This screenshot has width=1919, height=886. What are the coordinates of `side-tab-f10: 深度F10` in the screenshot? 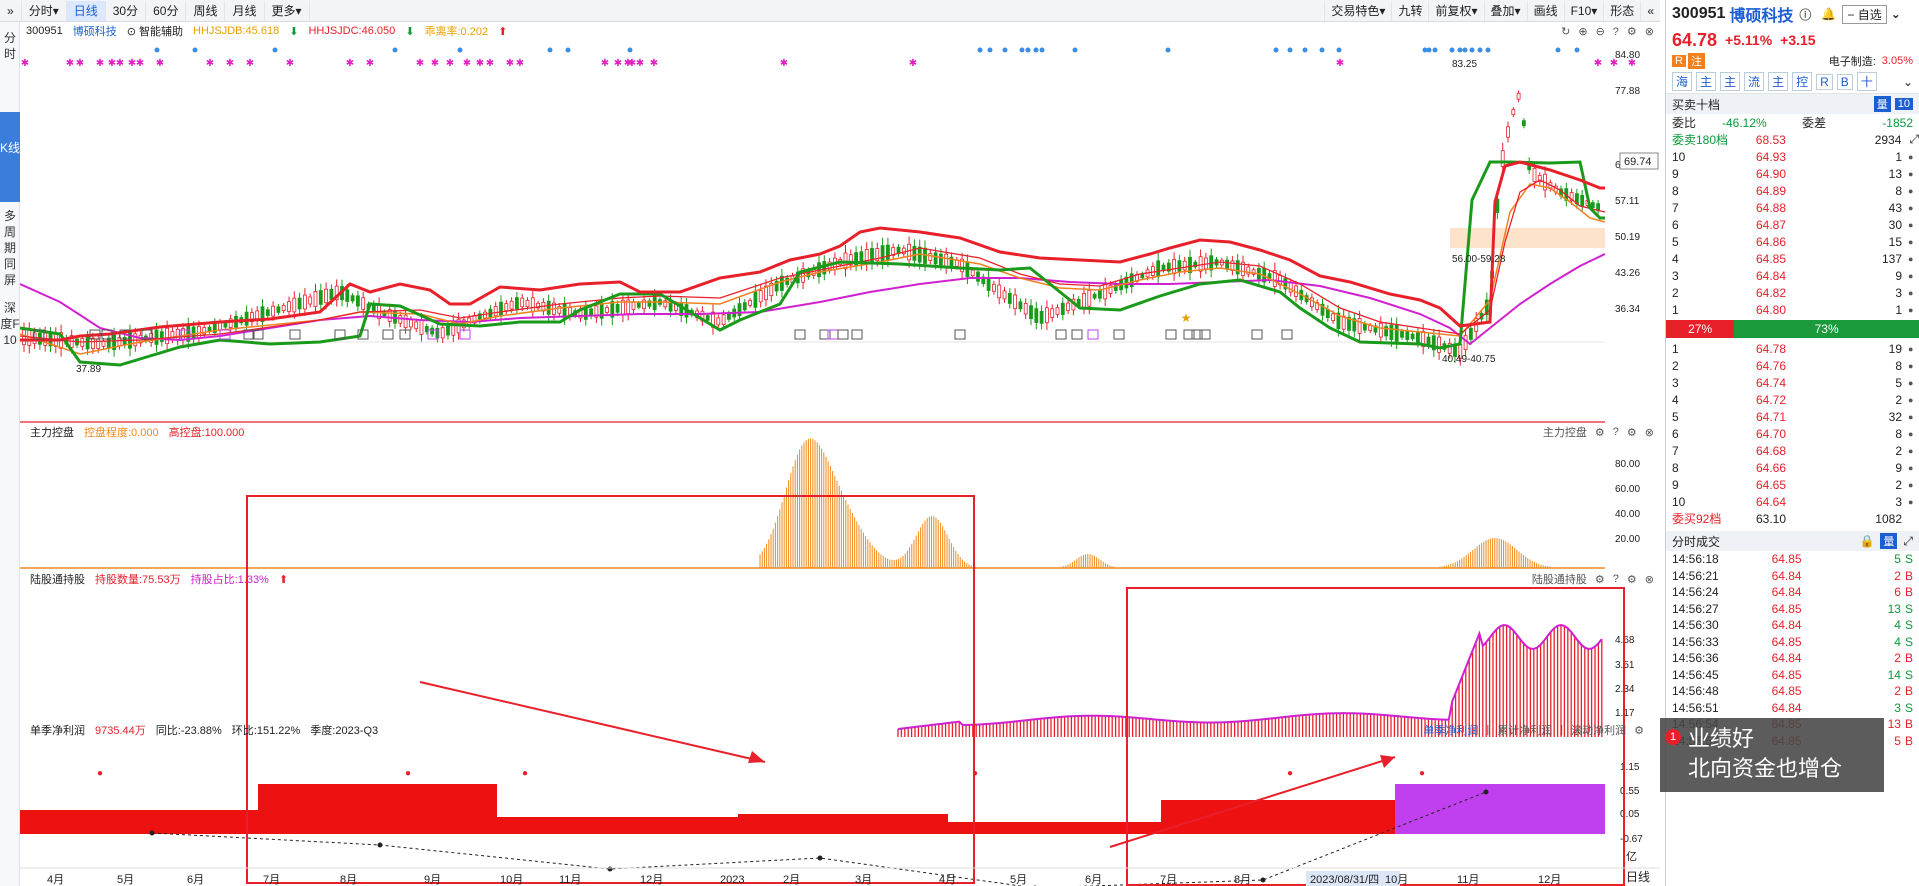 It's located at (10, 324).